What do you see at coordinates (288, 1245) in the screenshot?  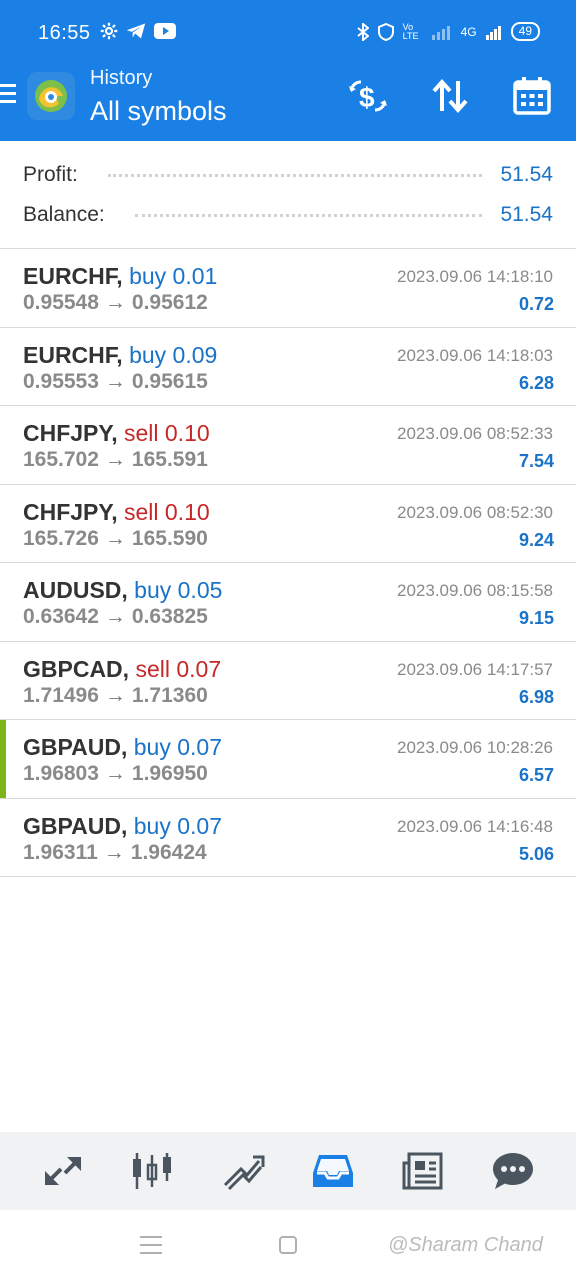 I see `home-button` at bounding box center [288, 1245].